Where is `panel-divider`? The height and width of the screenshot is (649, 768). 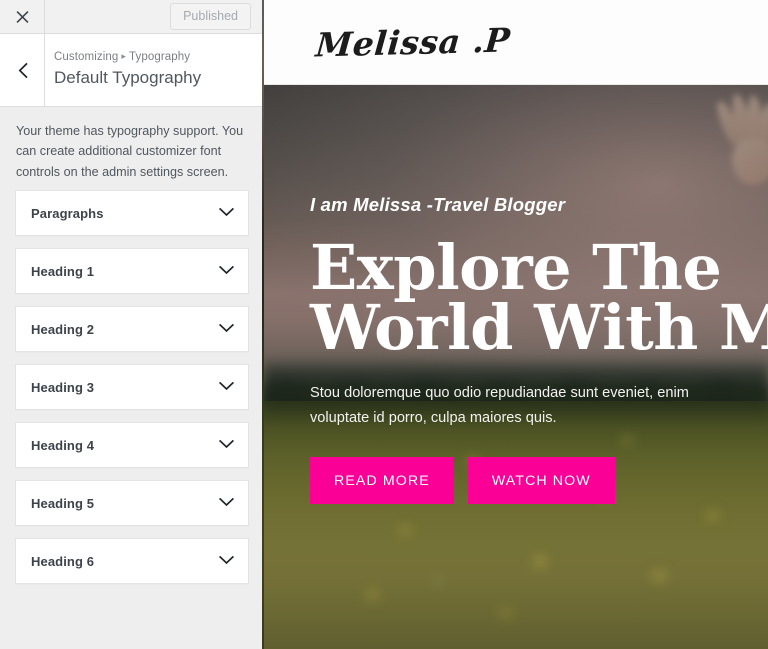 panel-divider is located at coordinates (263, 324).